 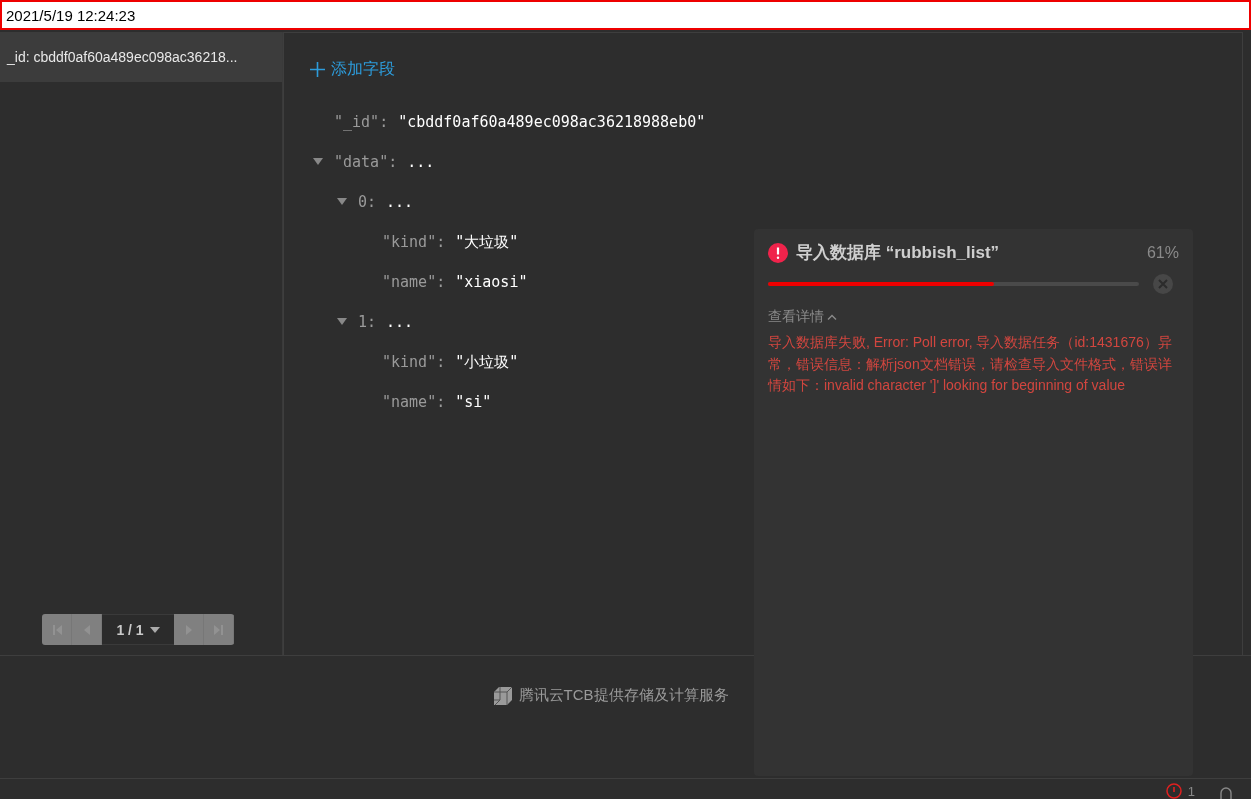 What do you see at coordinates (802, 317) in the screenshot?
I see `details-toggle: 查看详情` at bounding box center [802, 317].